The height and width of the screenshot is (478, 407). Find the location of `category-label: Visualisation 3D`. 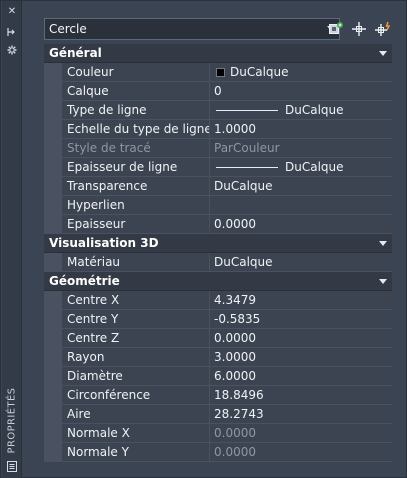

category-label: Visualisation 3D is located at coordinates (104, 243).